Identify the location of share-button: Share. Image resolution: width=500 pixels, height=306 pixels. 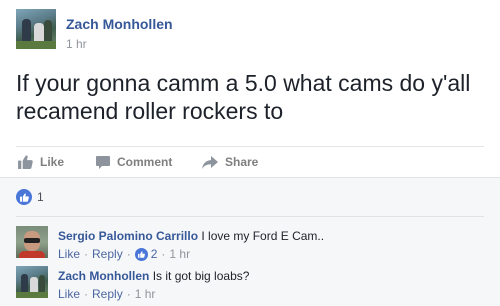
(230, 162).